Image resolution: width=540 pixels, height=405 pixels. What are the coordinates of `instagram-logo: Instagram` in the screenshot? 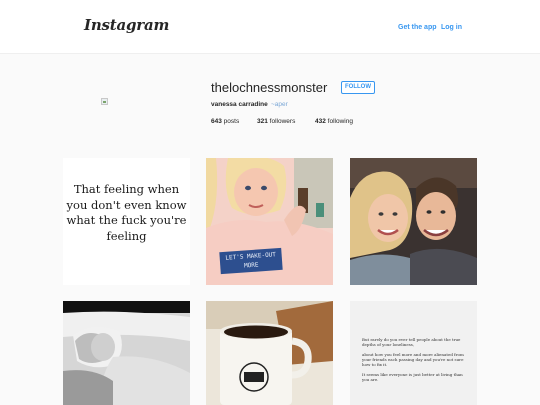 It's located at (126, 25).